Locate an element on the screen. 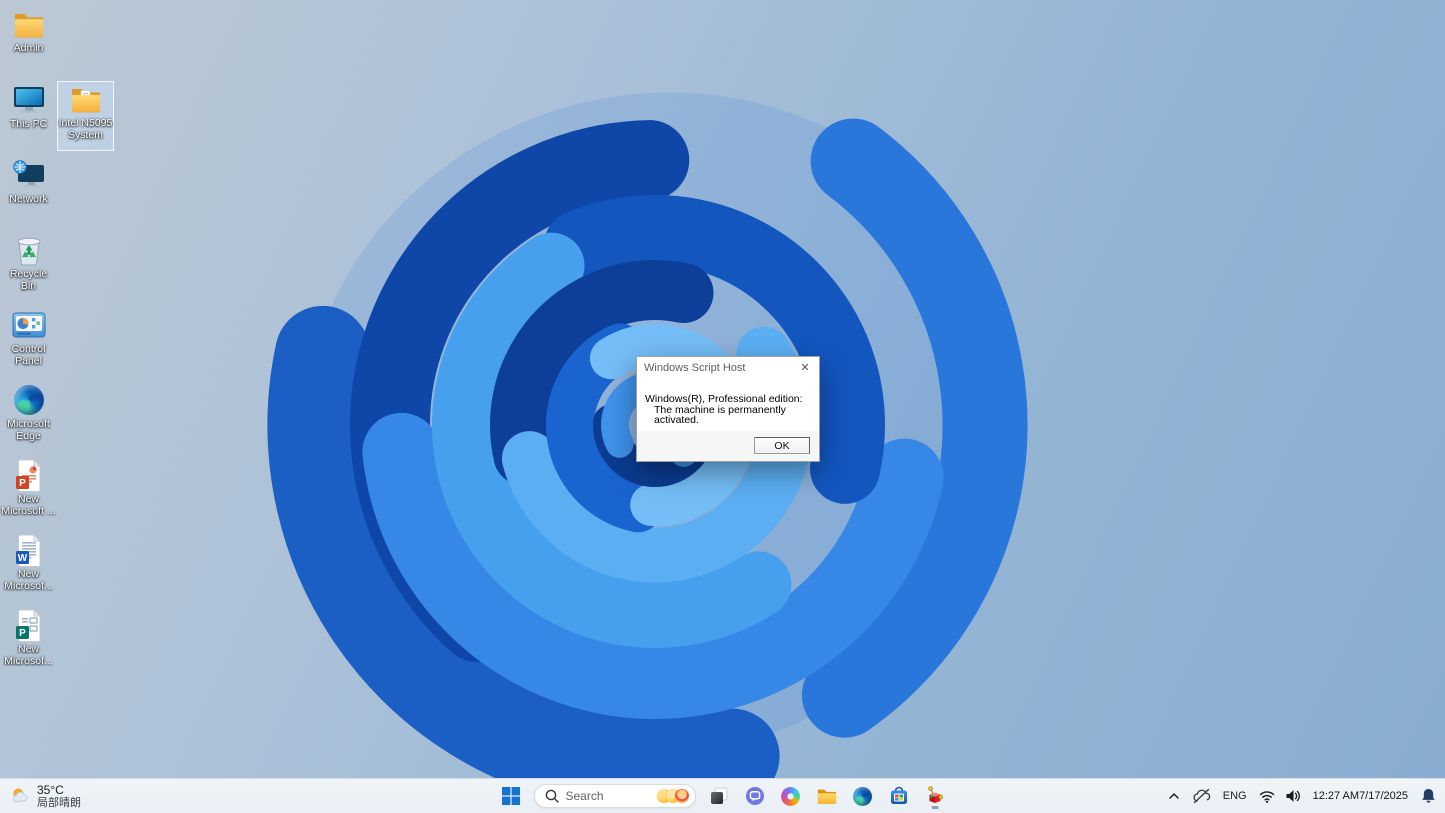  task-view-icon is located at coordinates (718, 795).